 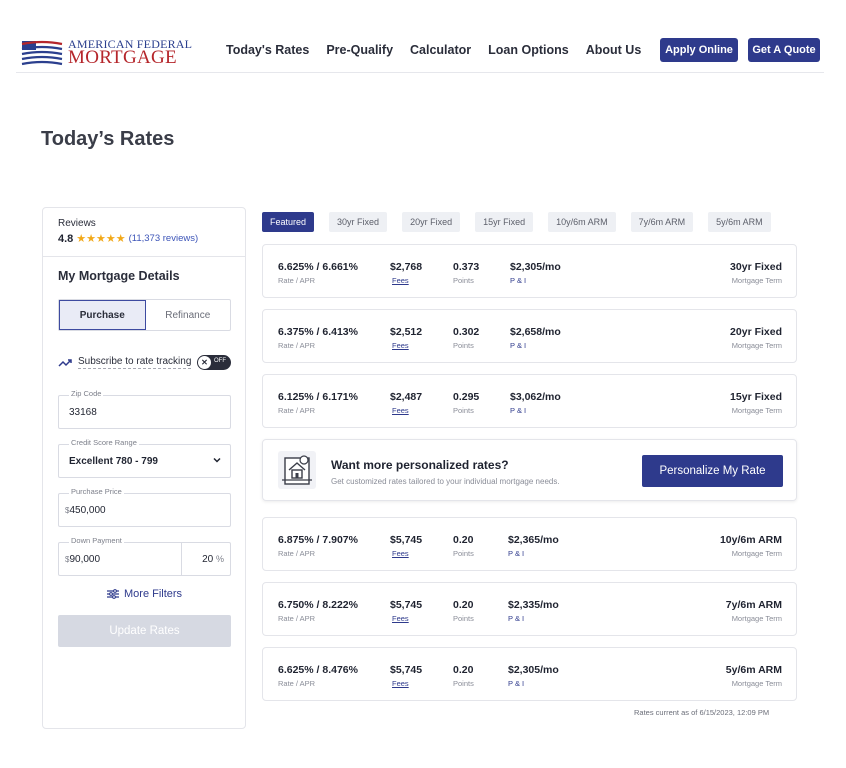 What do you see at coordinates (101, 239) in the screenshot?
I see `star-rating-icon: ★★★★★` at bounding box center [101, 239].